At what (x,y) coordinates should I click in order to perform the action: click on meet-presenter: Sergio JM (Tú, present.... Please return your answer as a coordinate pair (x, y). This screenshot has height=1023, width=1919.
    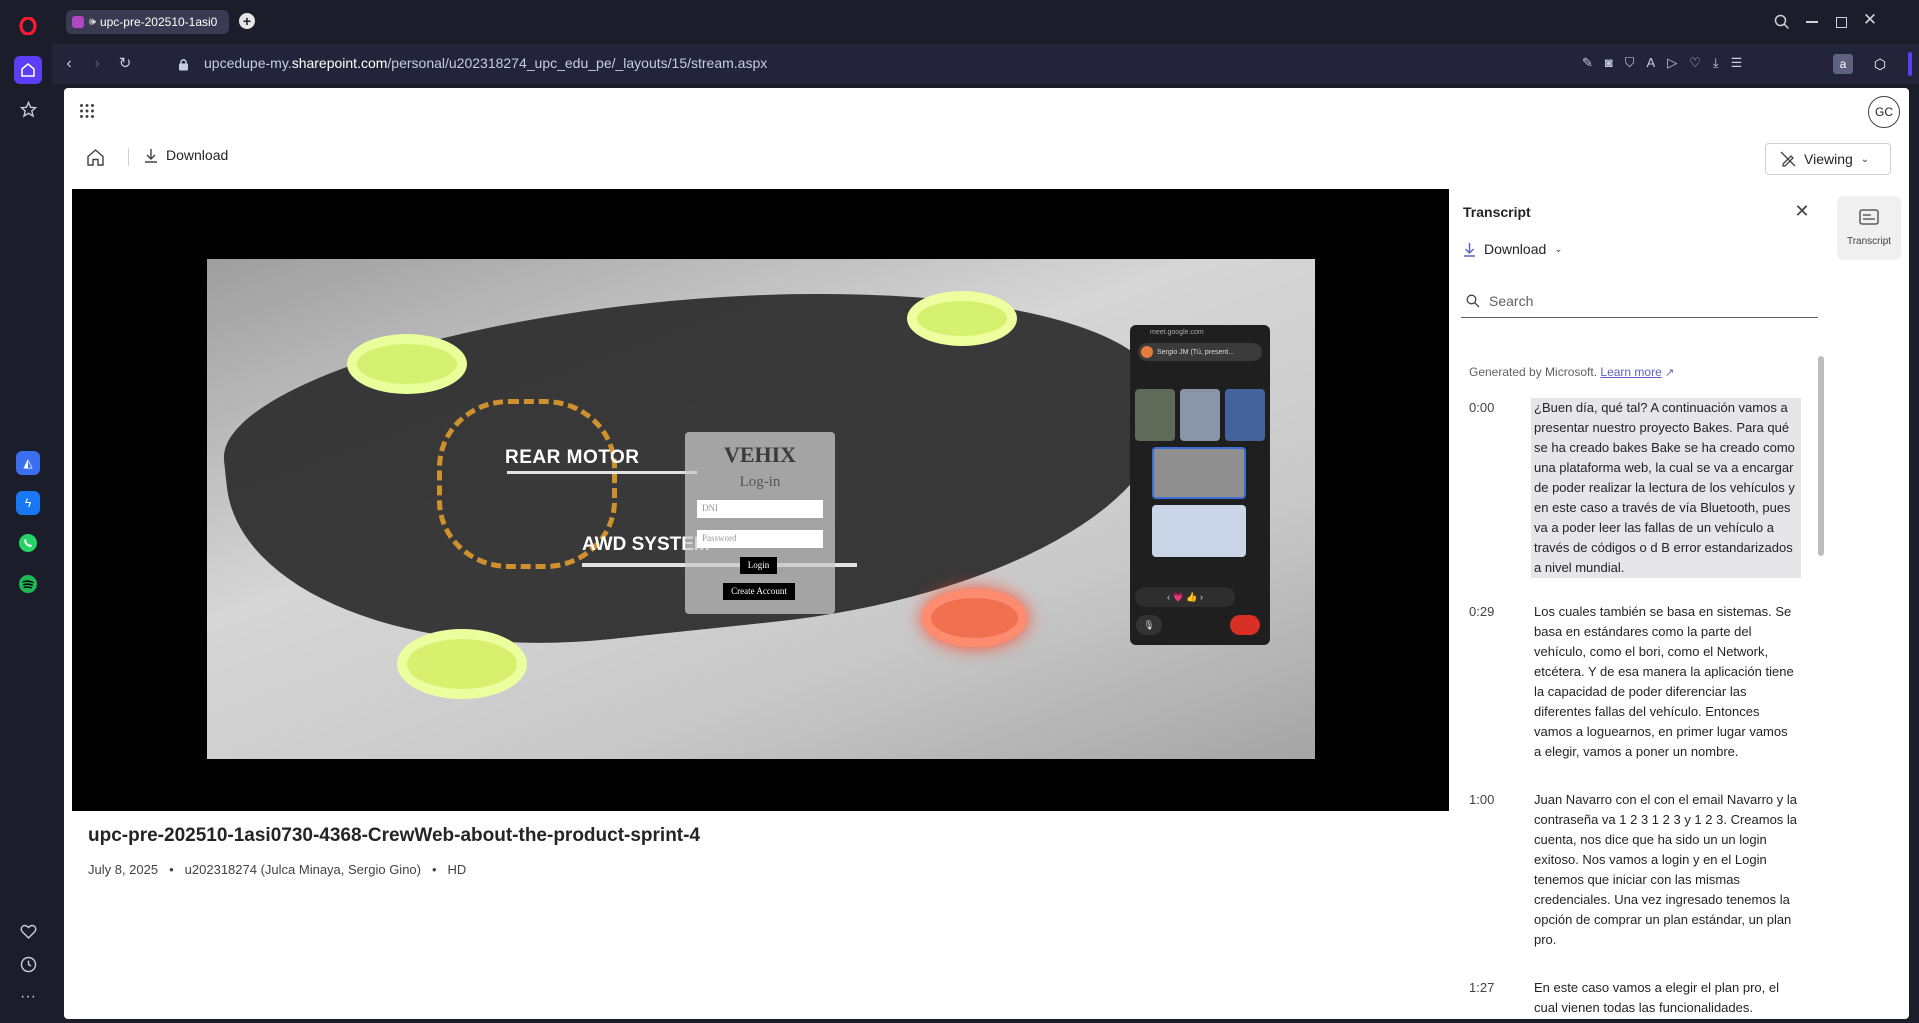
    Looking at the image, I should click on (1200, 352).